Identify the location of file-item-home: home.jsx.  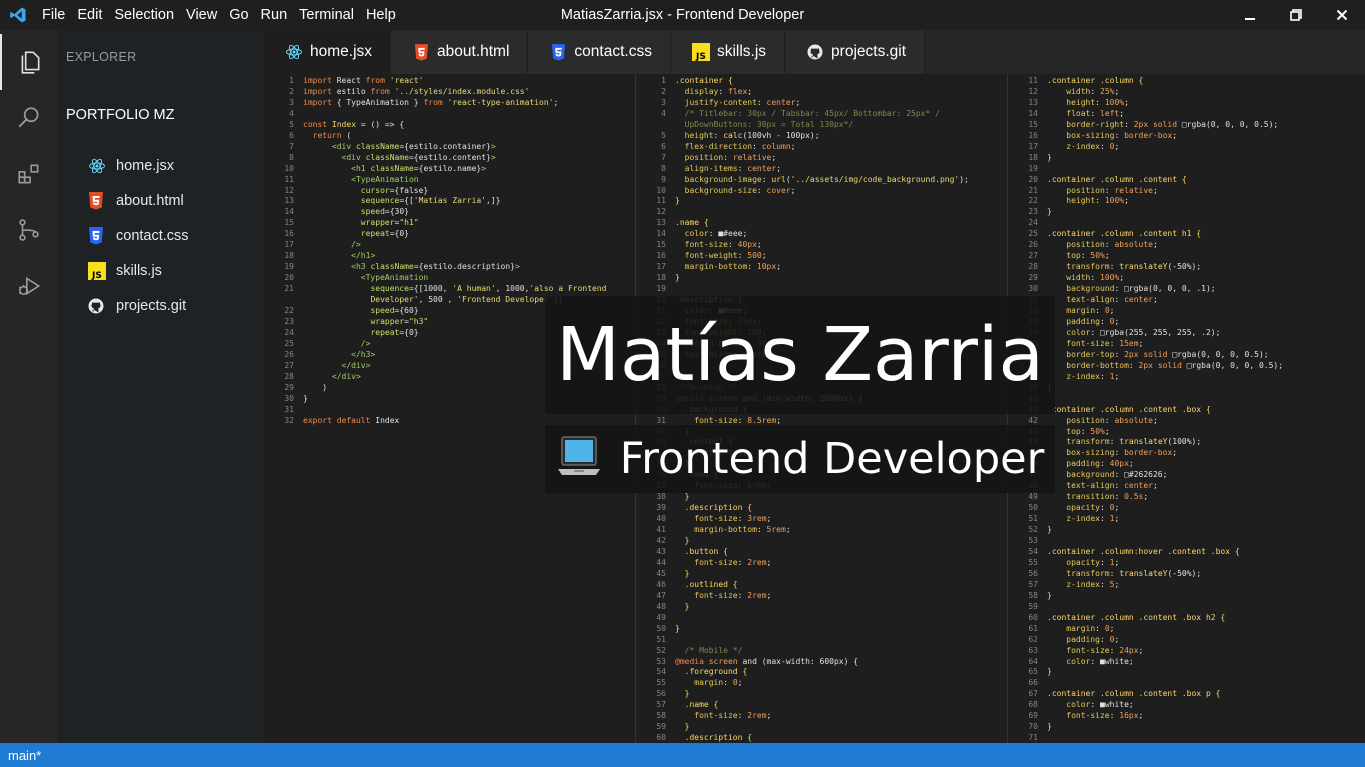
(138, 165).